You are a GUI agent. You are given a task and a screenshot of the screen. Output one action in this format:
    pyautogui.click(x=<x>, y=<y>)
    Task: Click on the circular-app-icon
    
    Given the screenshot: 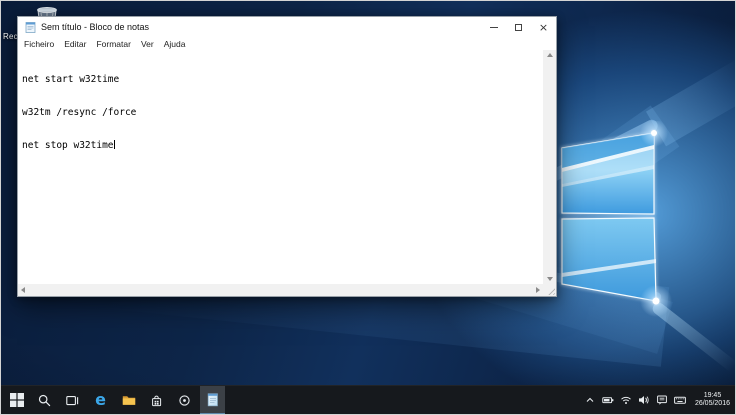 What is the action you would take?
    pyautogui.click(x=184, y=400)
    